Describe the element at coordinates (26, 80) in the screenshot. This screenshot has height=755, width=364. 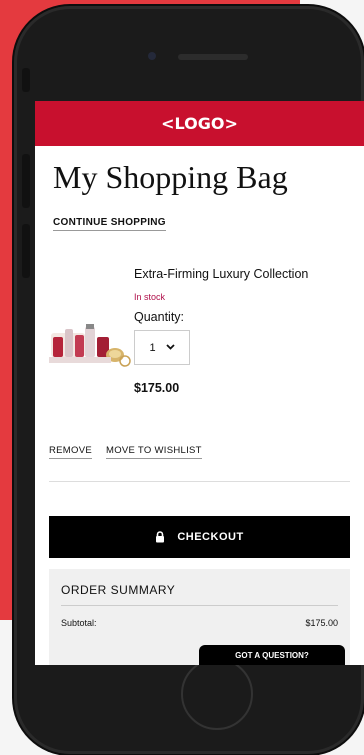
I see `mute-switch` at that location.